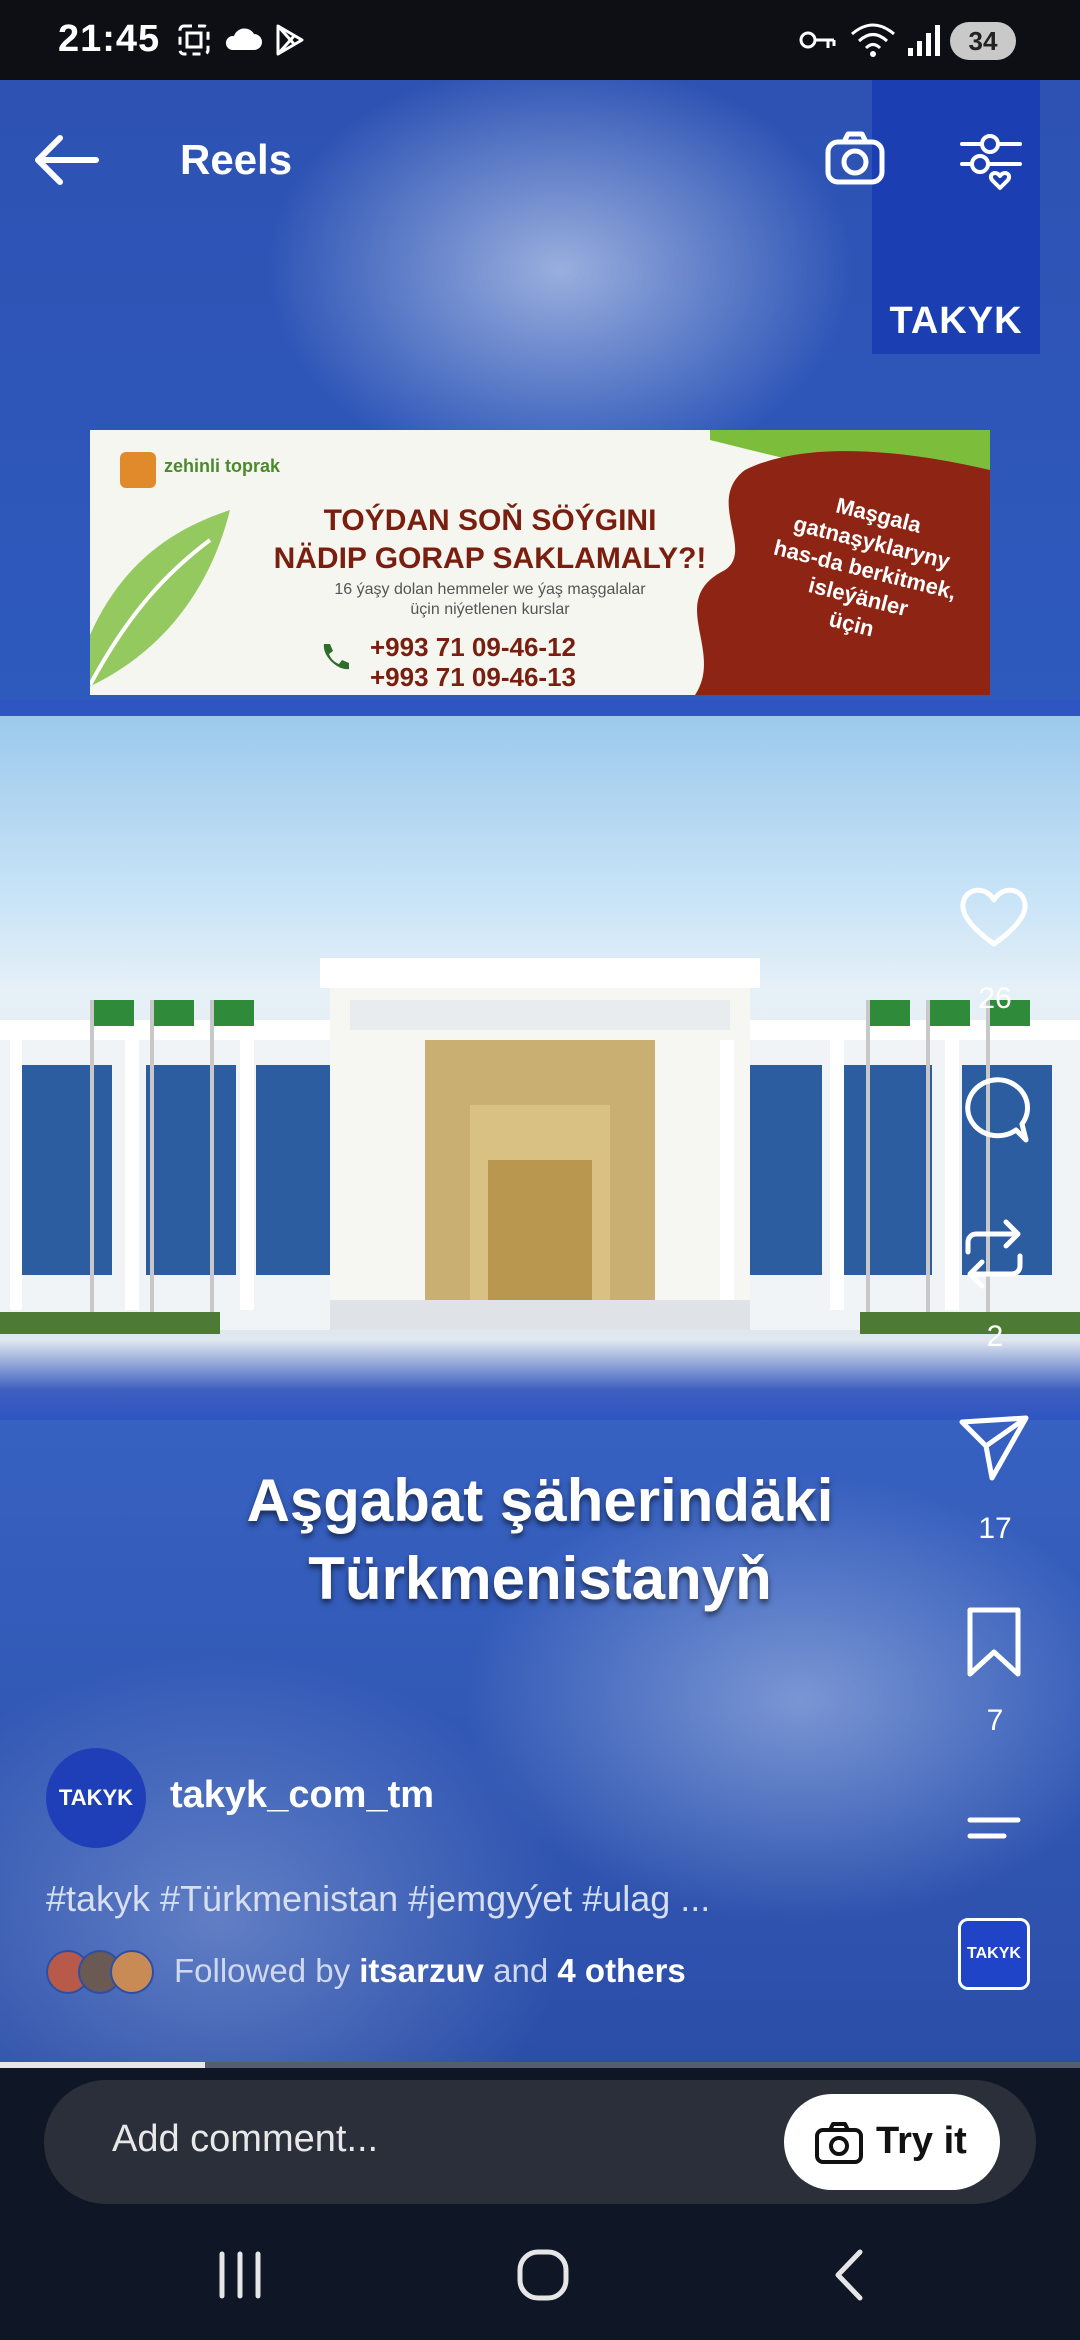 This screenshot has width=1080, height=2340. Describe the element at coordinates (994, 1448) in the screenshot. I see `share-send-icon` at that location.